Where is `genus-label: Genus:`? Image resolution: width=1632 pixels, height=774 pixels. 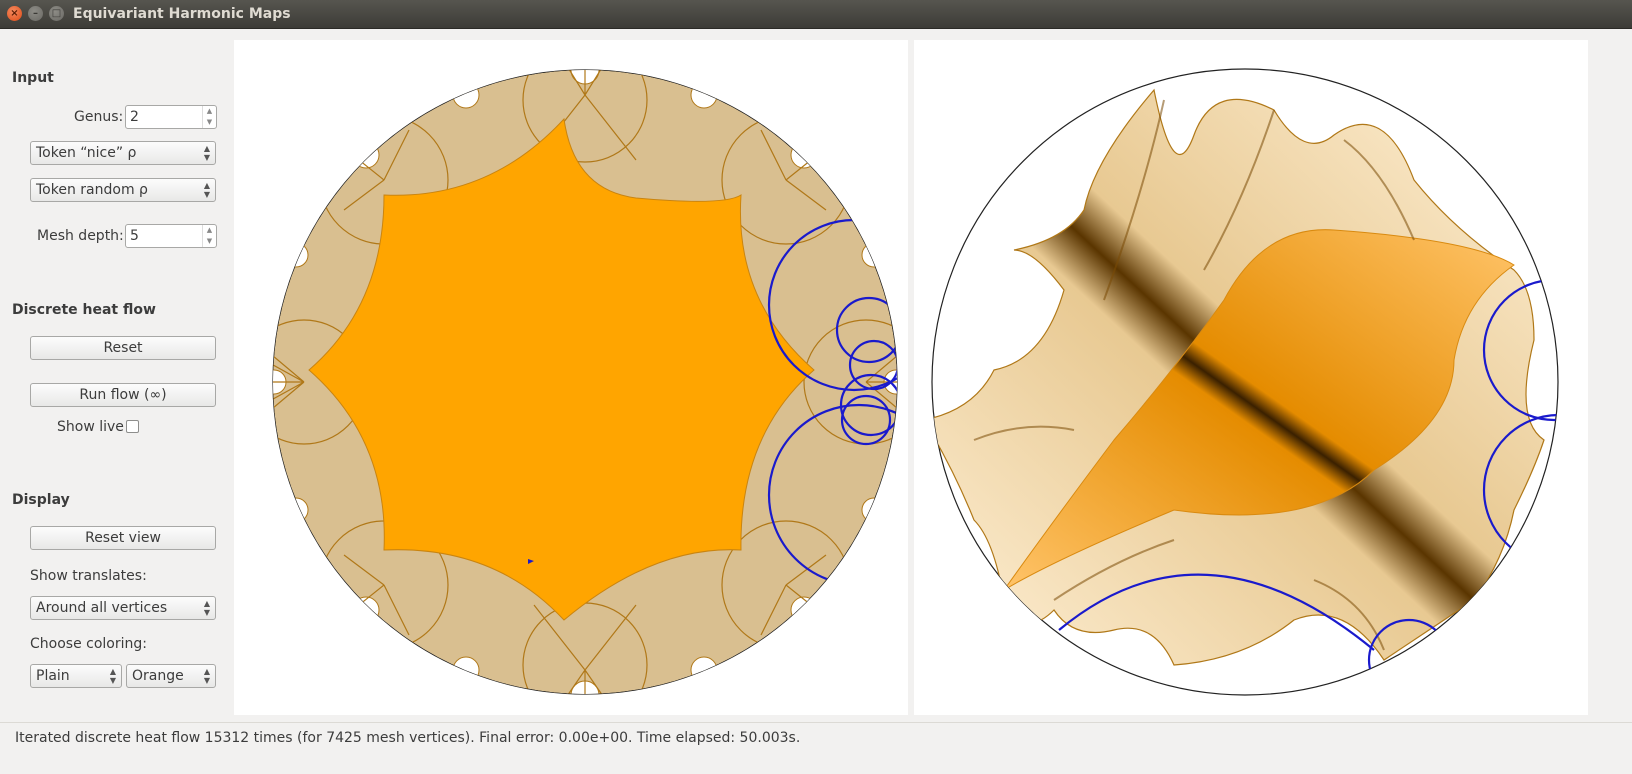 genus-label: Genus: is located at coordinates (99, 117).